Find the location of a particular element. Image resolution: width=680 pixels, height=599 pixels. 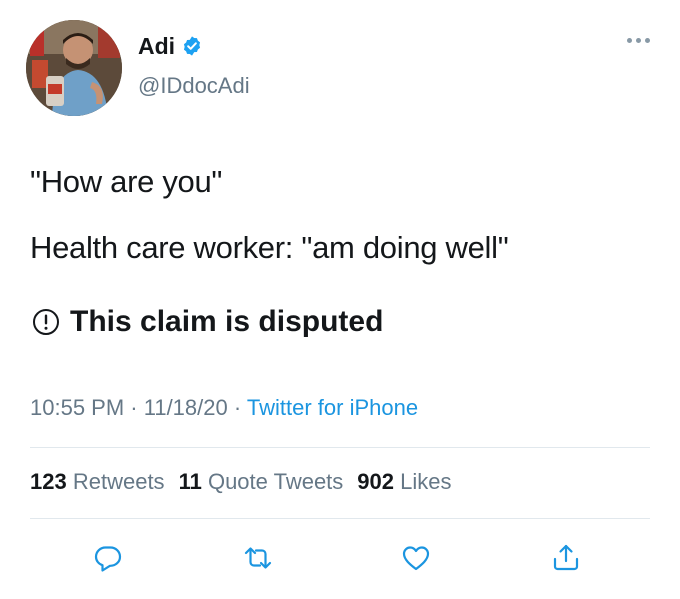

retweet-button is located at coordinates (258, 558).